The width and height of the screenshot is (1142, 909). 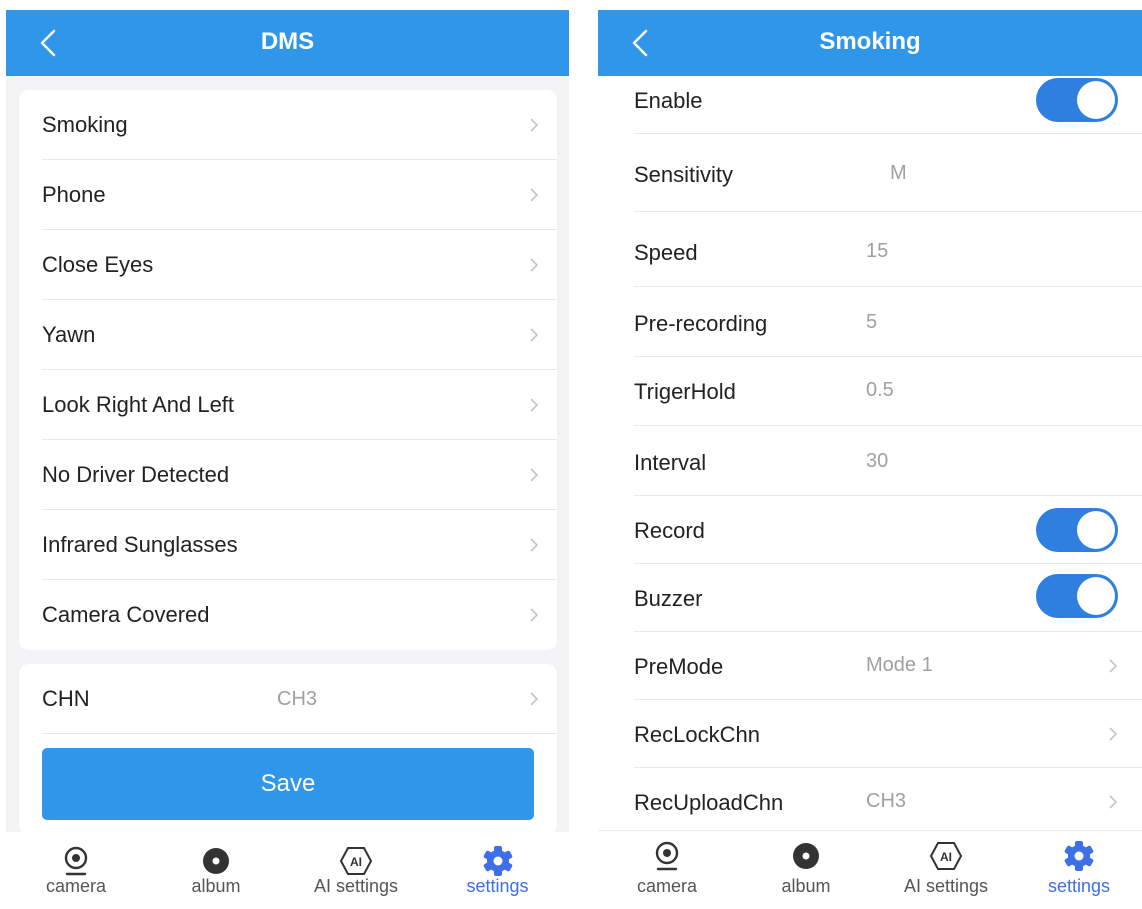 What do you see at coordinates (668, 100) in the screenshot?
I see `enable-label: Enable` at bounding box center [668, 100].